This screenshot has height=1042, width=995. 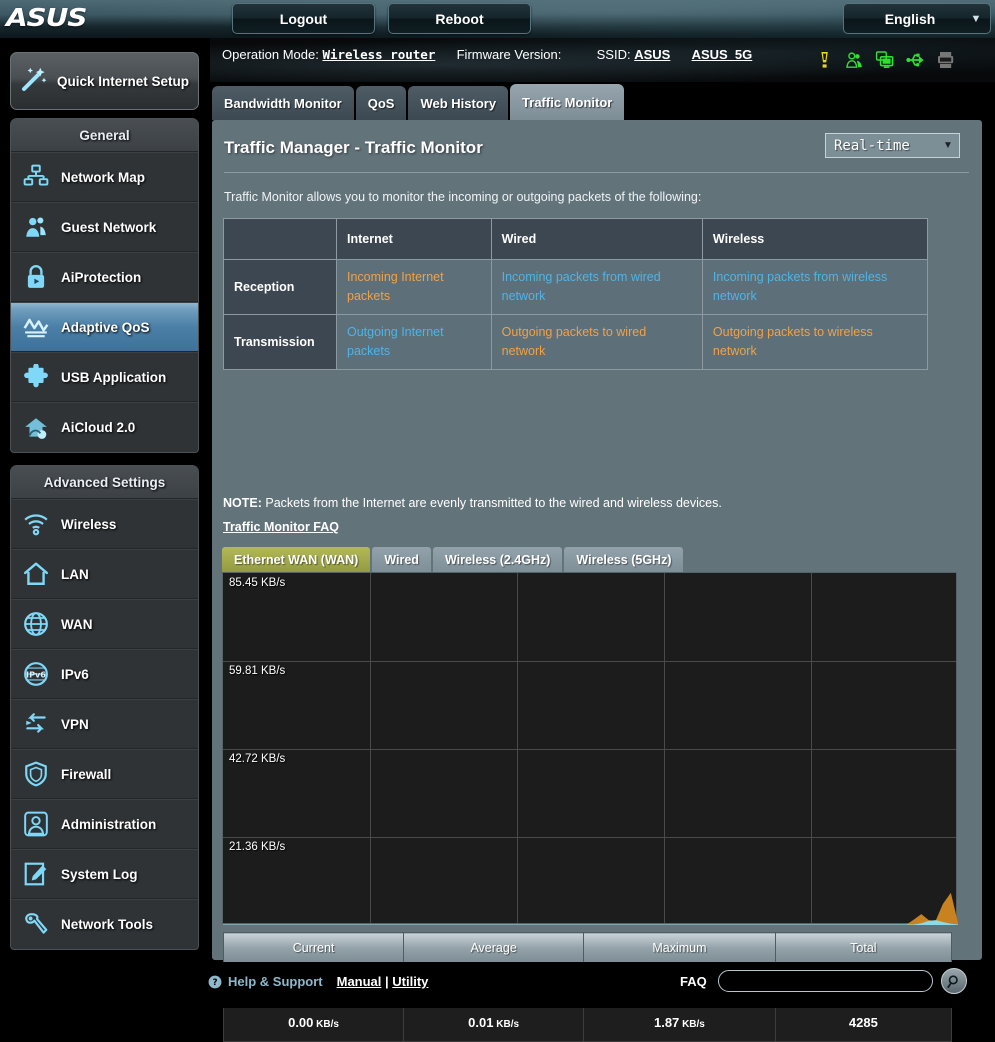 I want to click on operation-mode-label: Operation Mode:, so click(x=270, y=54).